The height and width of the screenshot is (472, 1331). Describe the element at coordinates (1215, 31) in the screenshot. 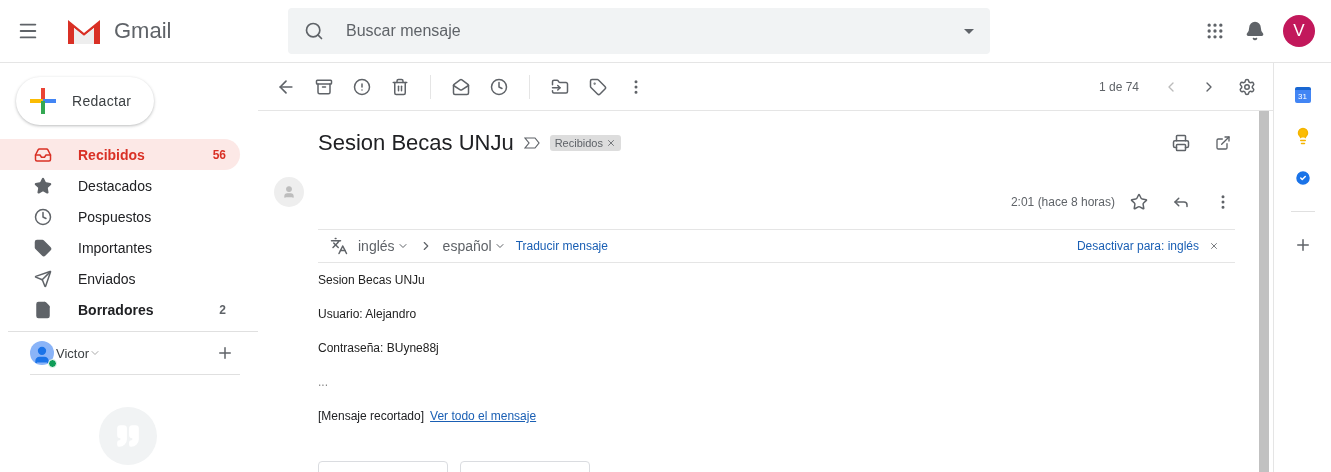

I see `apps-grid-icon` at that location.